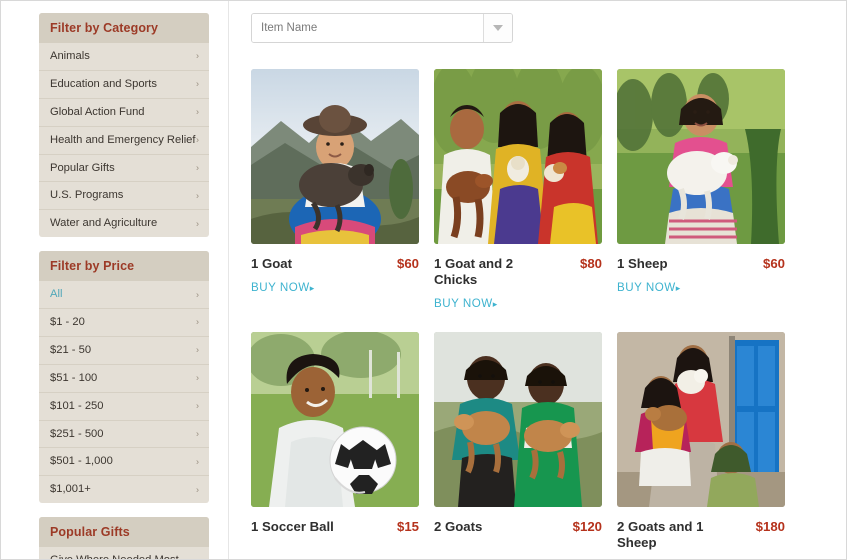 The height and width of the screenshot is (560, 847). Describe the element at coordinates (97, 111) in the screenshot. I see `filter-item-label: Global Action Fund` at that location.